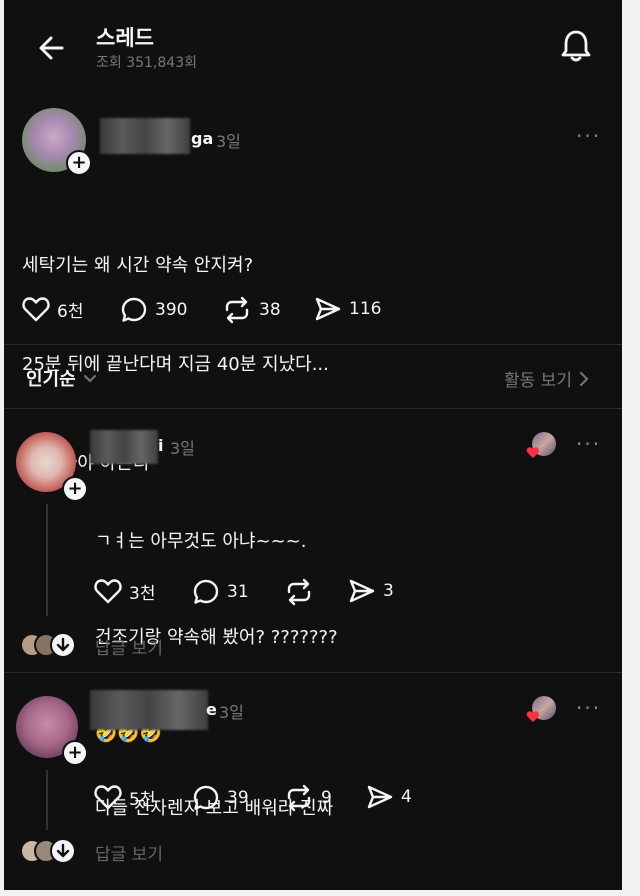  I want to click on repost-button: 9, so click(308, 798).